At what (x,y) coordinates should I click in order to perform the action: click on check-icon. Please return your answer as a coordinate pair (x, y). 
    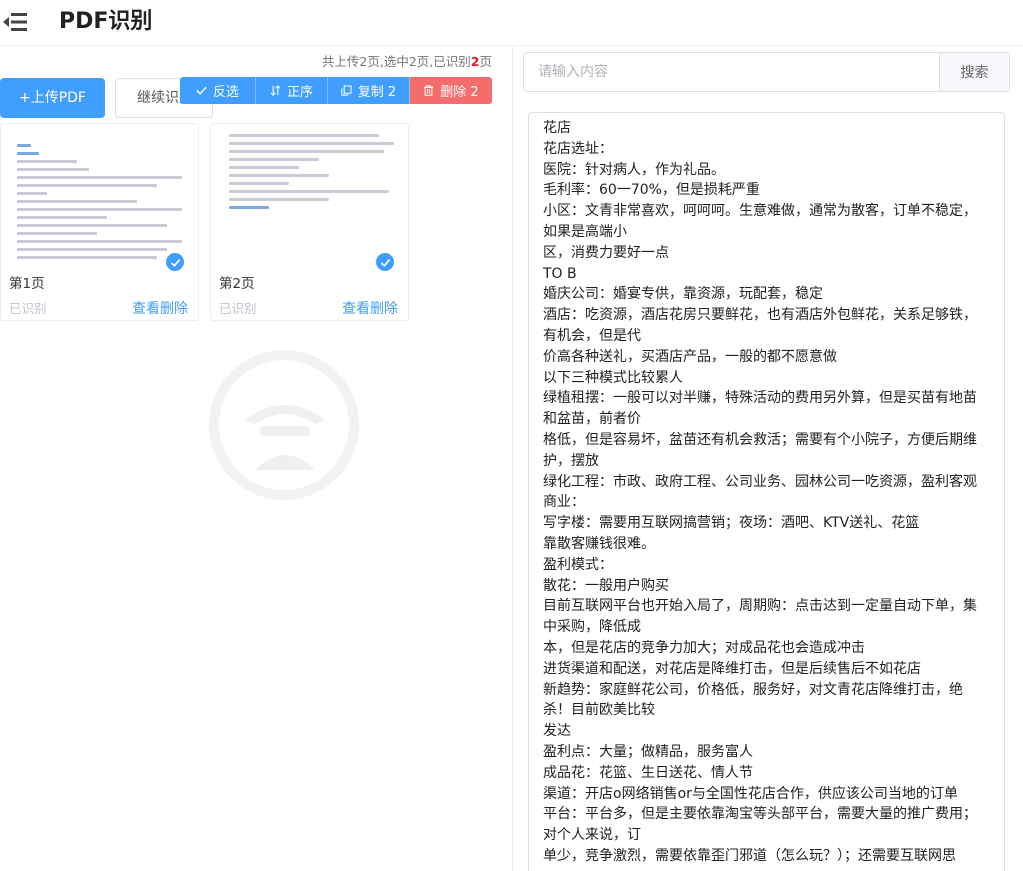
    Looking at the image, I should click on (201, 90).